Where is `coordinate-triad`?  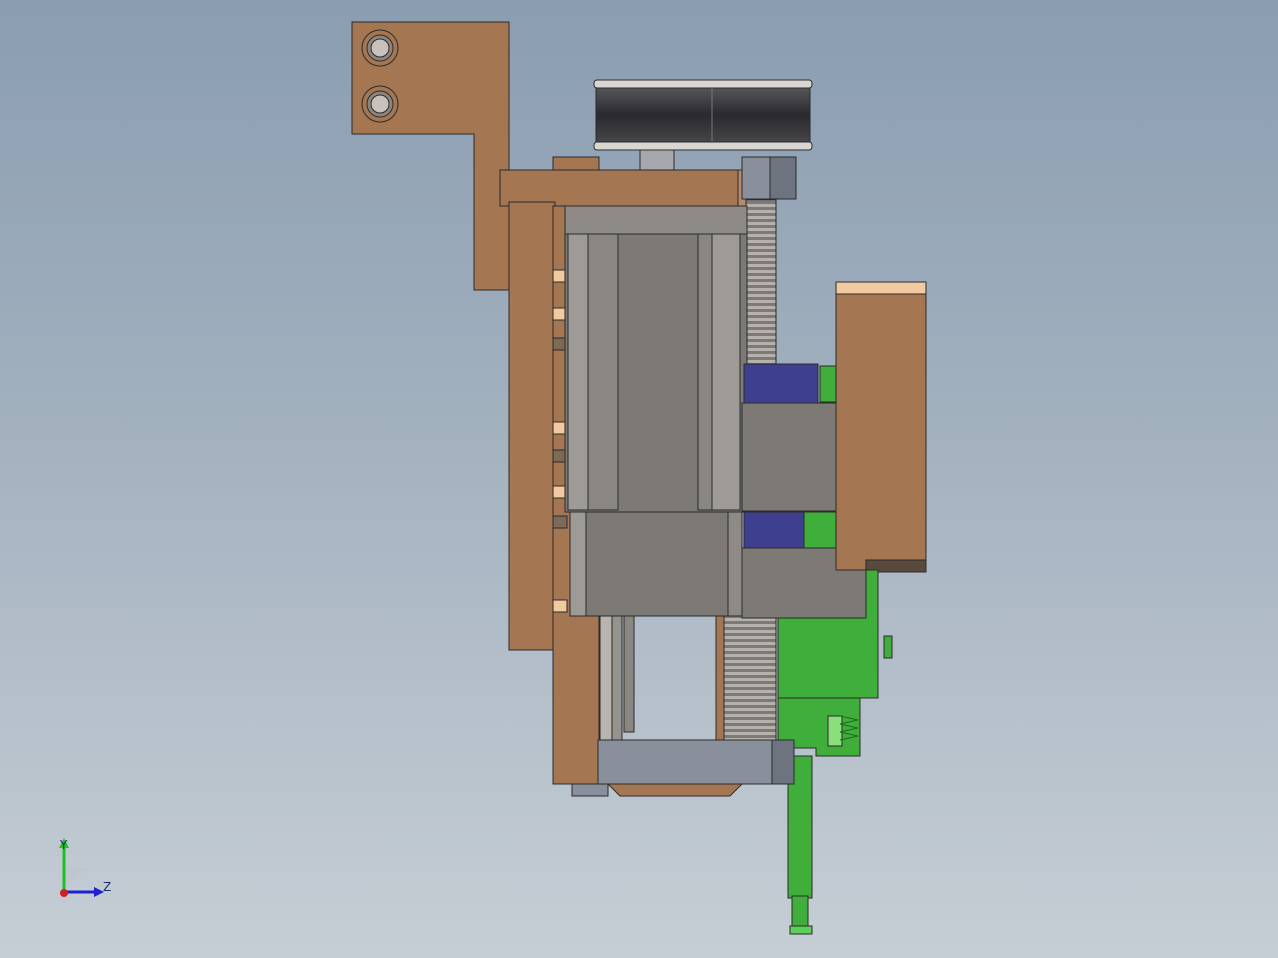
coordinate-triad is located at coordinates (81, 867).